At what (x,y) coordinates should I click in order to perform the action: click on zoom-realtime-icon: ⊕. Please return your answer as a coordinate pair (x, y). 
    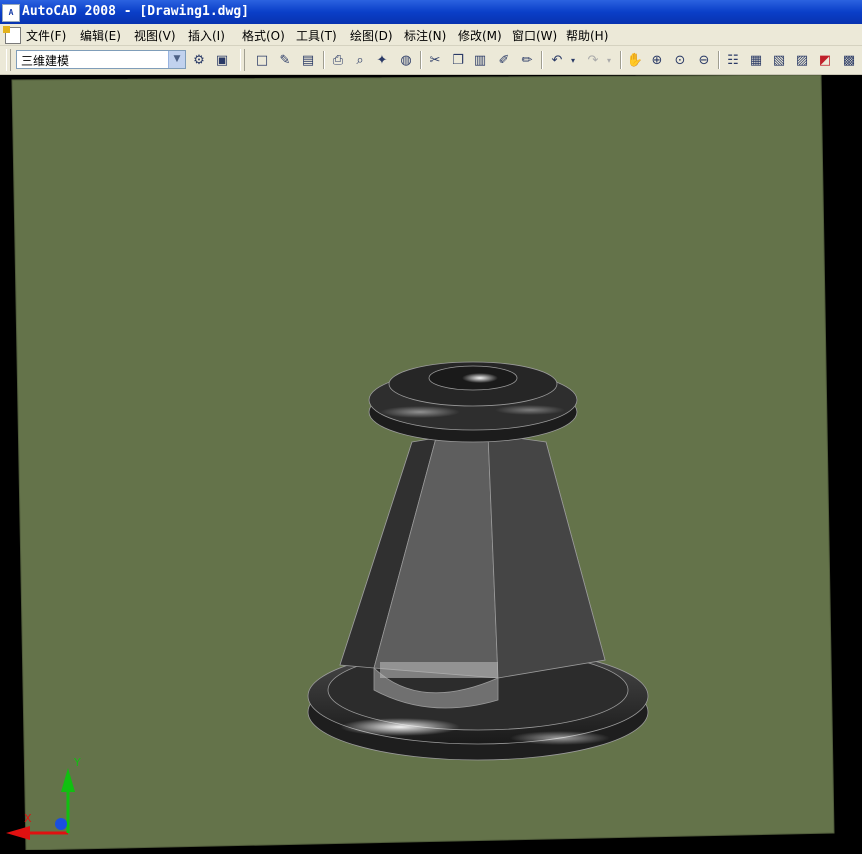
    Looking at the image, I should click on (657, 60).